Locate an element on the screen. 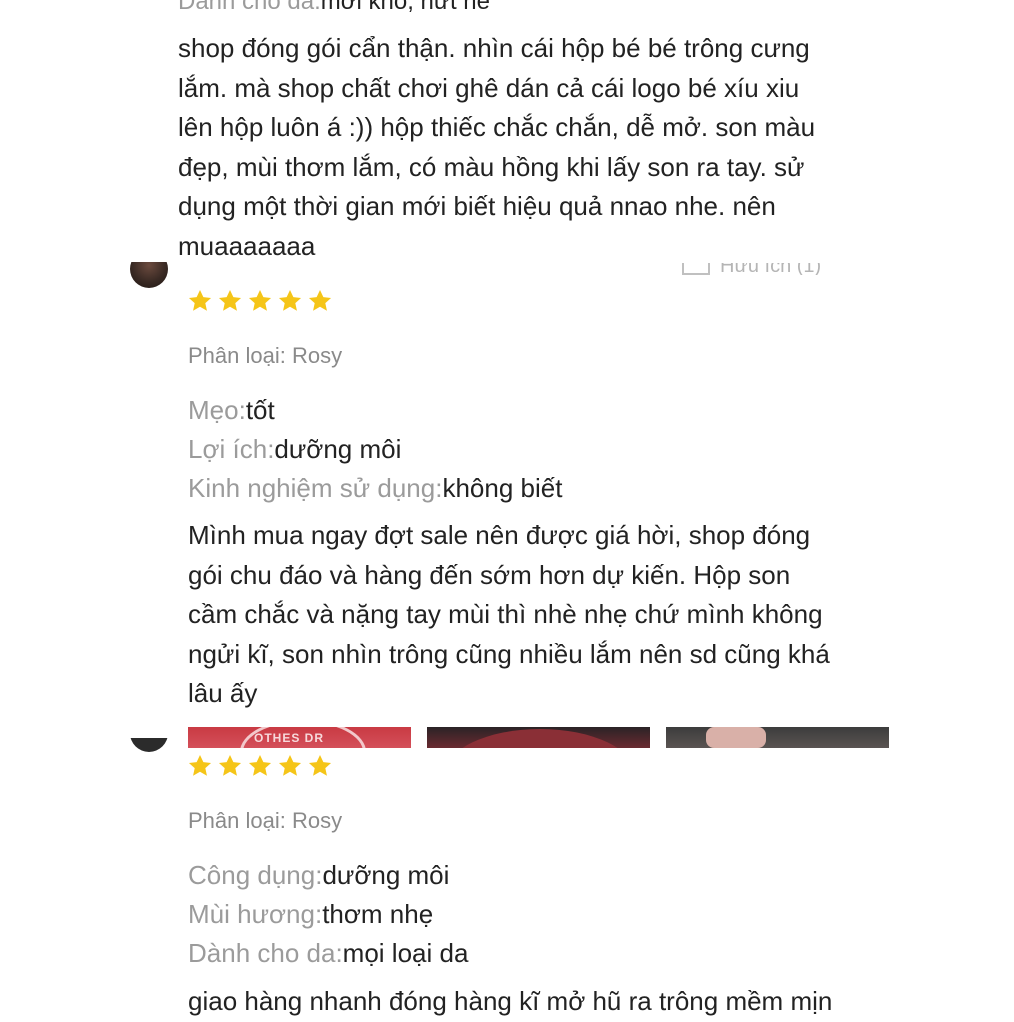 This screenshot has height=1022, width=1014. attr-label: Kinh nghiệm sử dụng: is located at coordinates (315, 488).